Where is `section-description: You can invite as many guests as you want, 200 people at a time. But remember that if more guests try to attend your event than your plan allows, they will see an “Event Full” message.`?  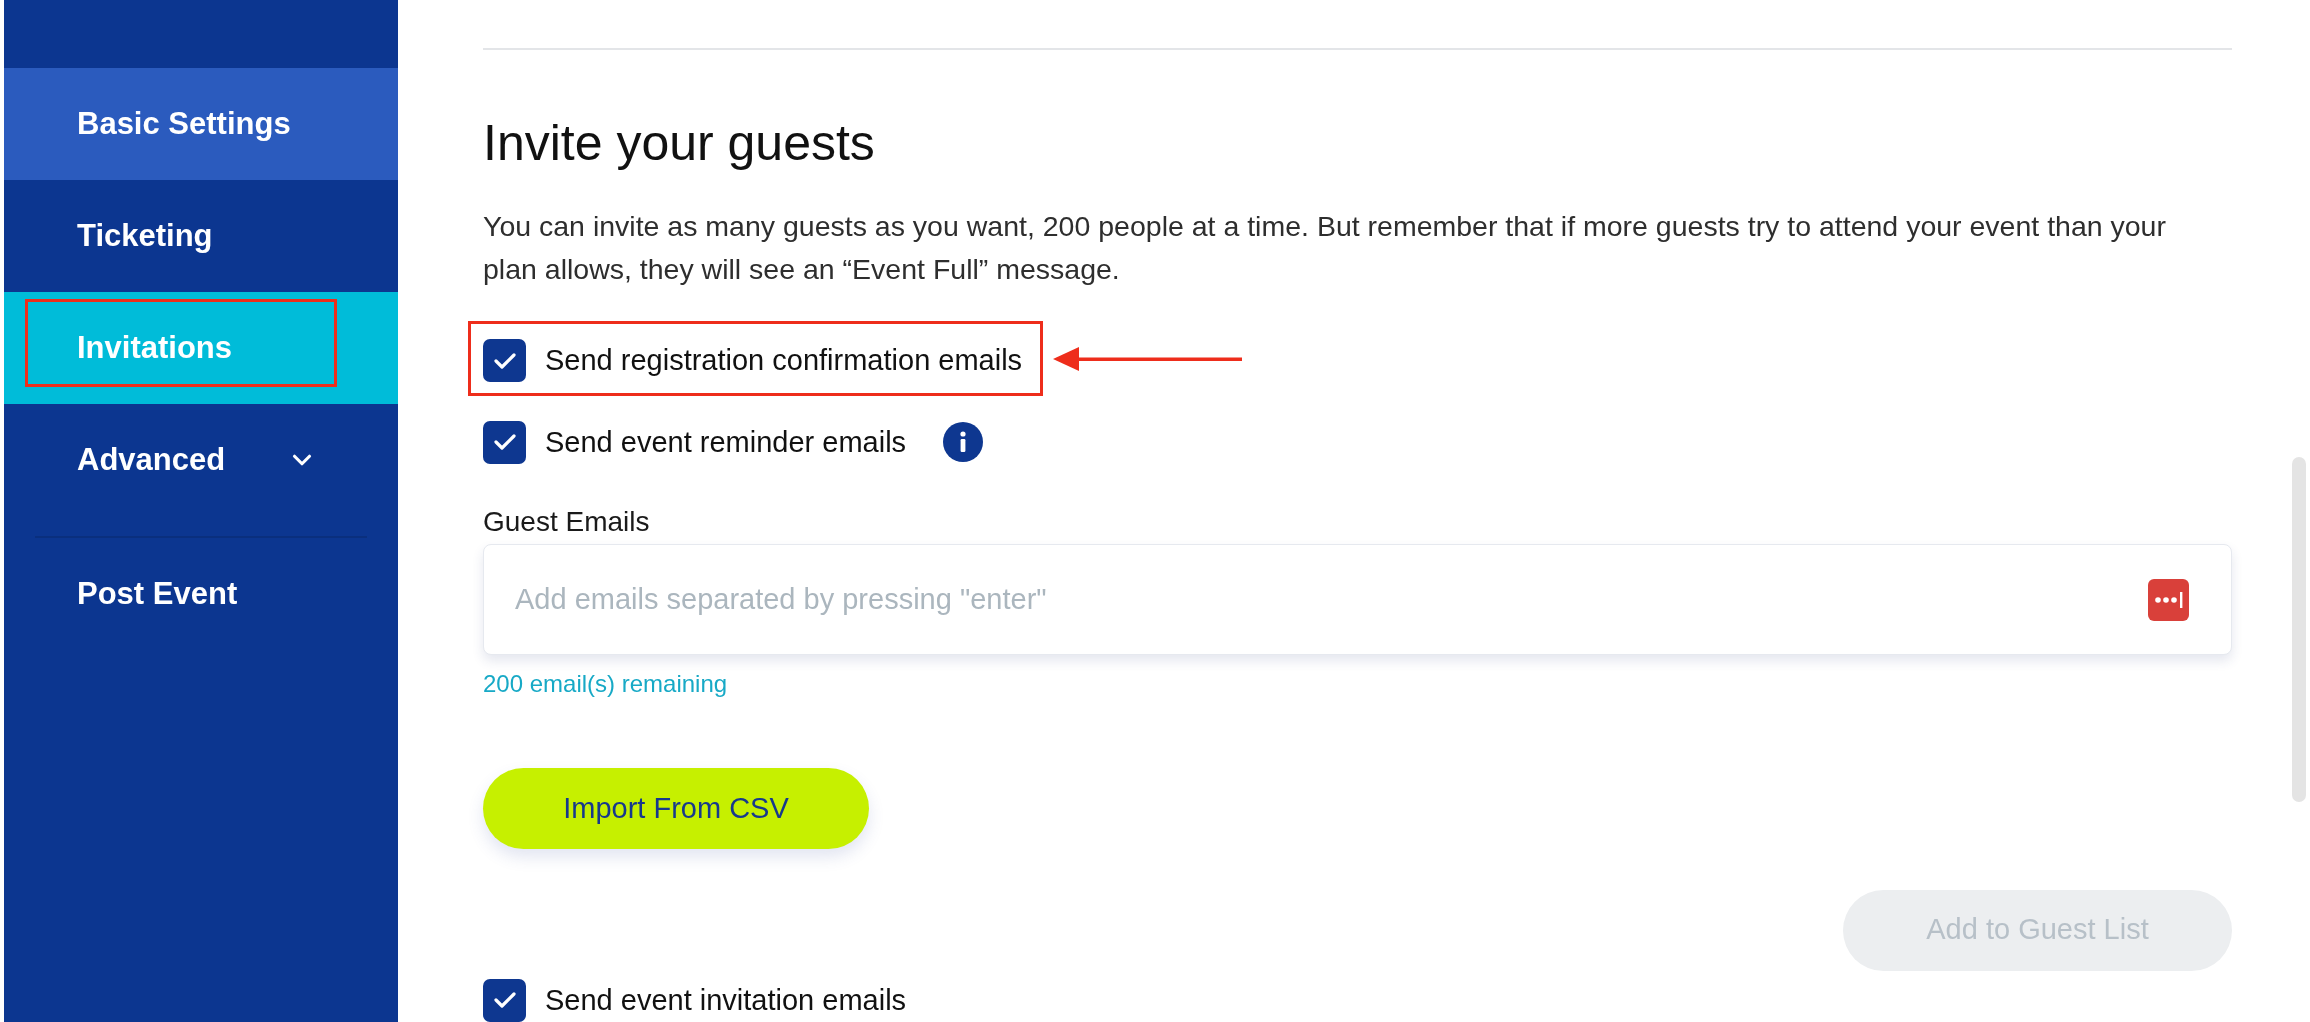 section-description: You can invite as many guests as you want, 200 people at a time. But remember that if more guests try to attend your event than your plan allows, they will see an “Event Full” message. is located at coordinates (1325, 248).